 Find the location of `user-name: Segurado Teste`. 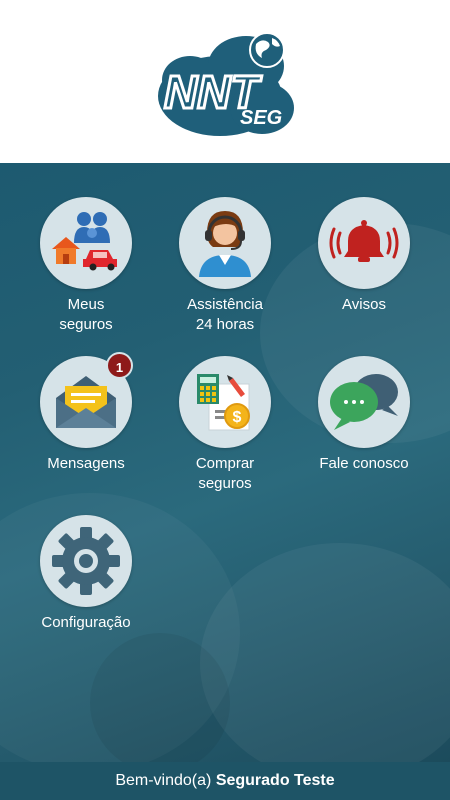

user-name: Segurado Teste is located at coordinates (275, 780).